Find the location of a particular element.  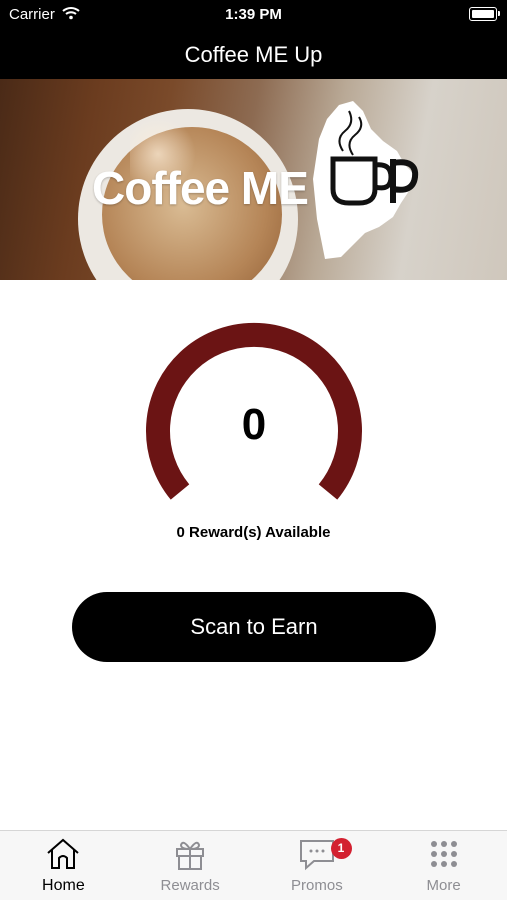

tab-rewards: Rewards is located at coordinates (190, 865).